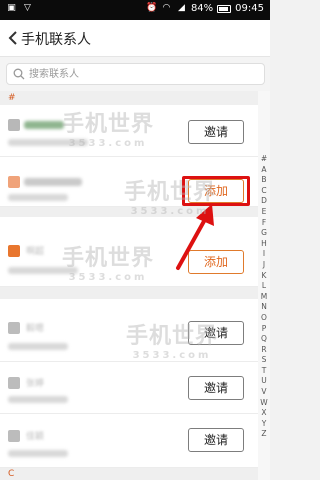 The image size is (320, 480). I want to click on search-input, so click(139, 74).